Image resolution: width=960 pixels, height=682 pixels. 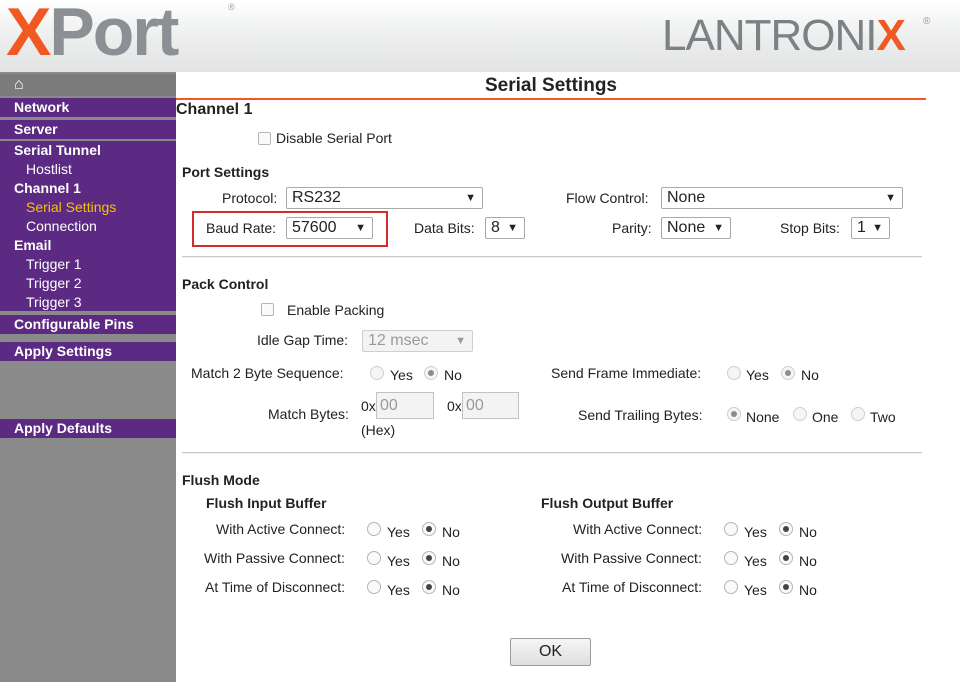 I want to click on output-disconnect-no-radio, so click(x=786, y=587).